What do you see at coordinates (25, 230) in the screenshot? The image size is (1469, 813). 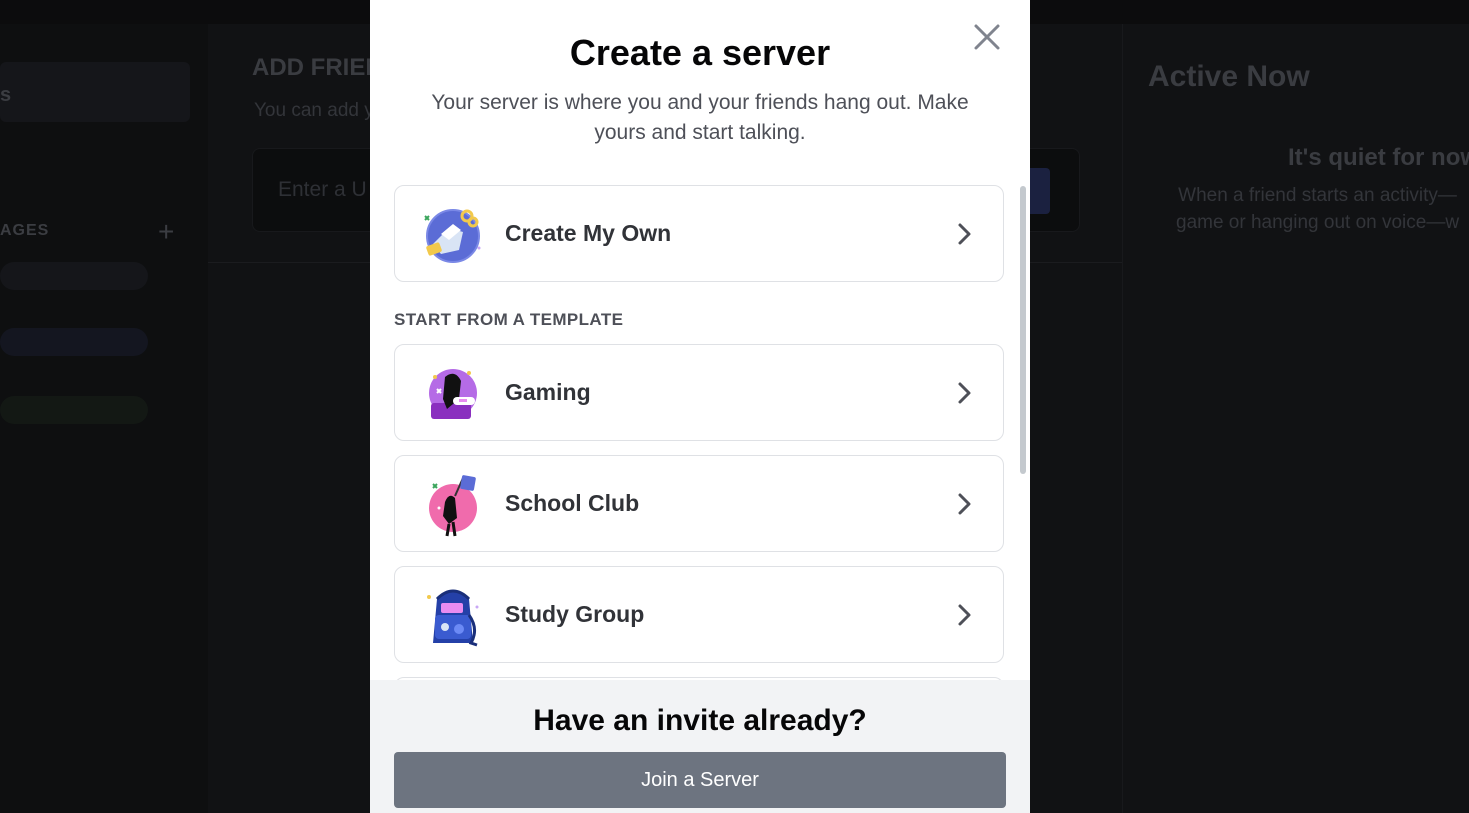 I see `direct-messages-label: AGES` at bounding box center [25, 230].